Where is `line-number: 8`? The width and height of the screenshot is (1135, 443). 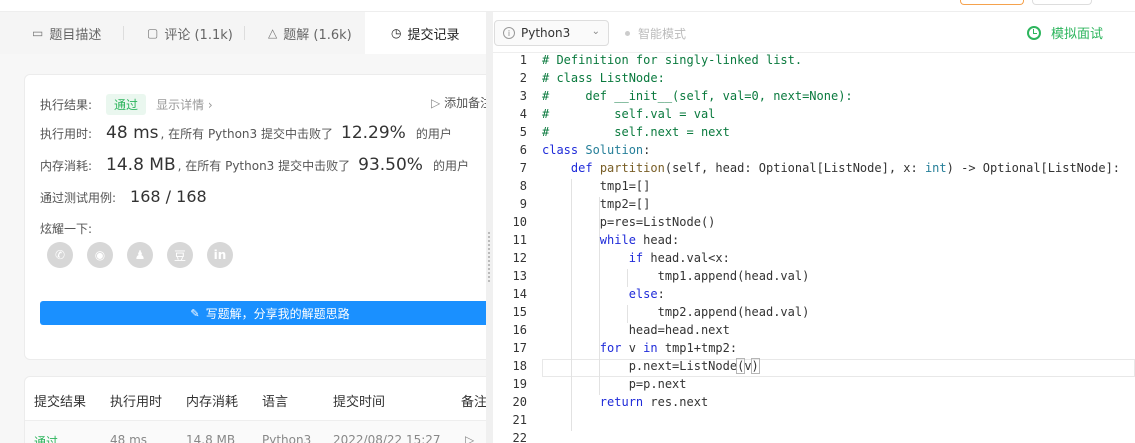
line-number: 8 is located at coordinates (523, 186).